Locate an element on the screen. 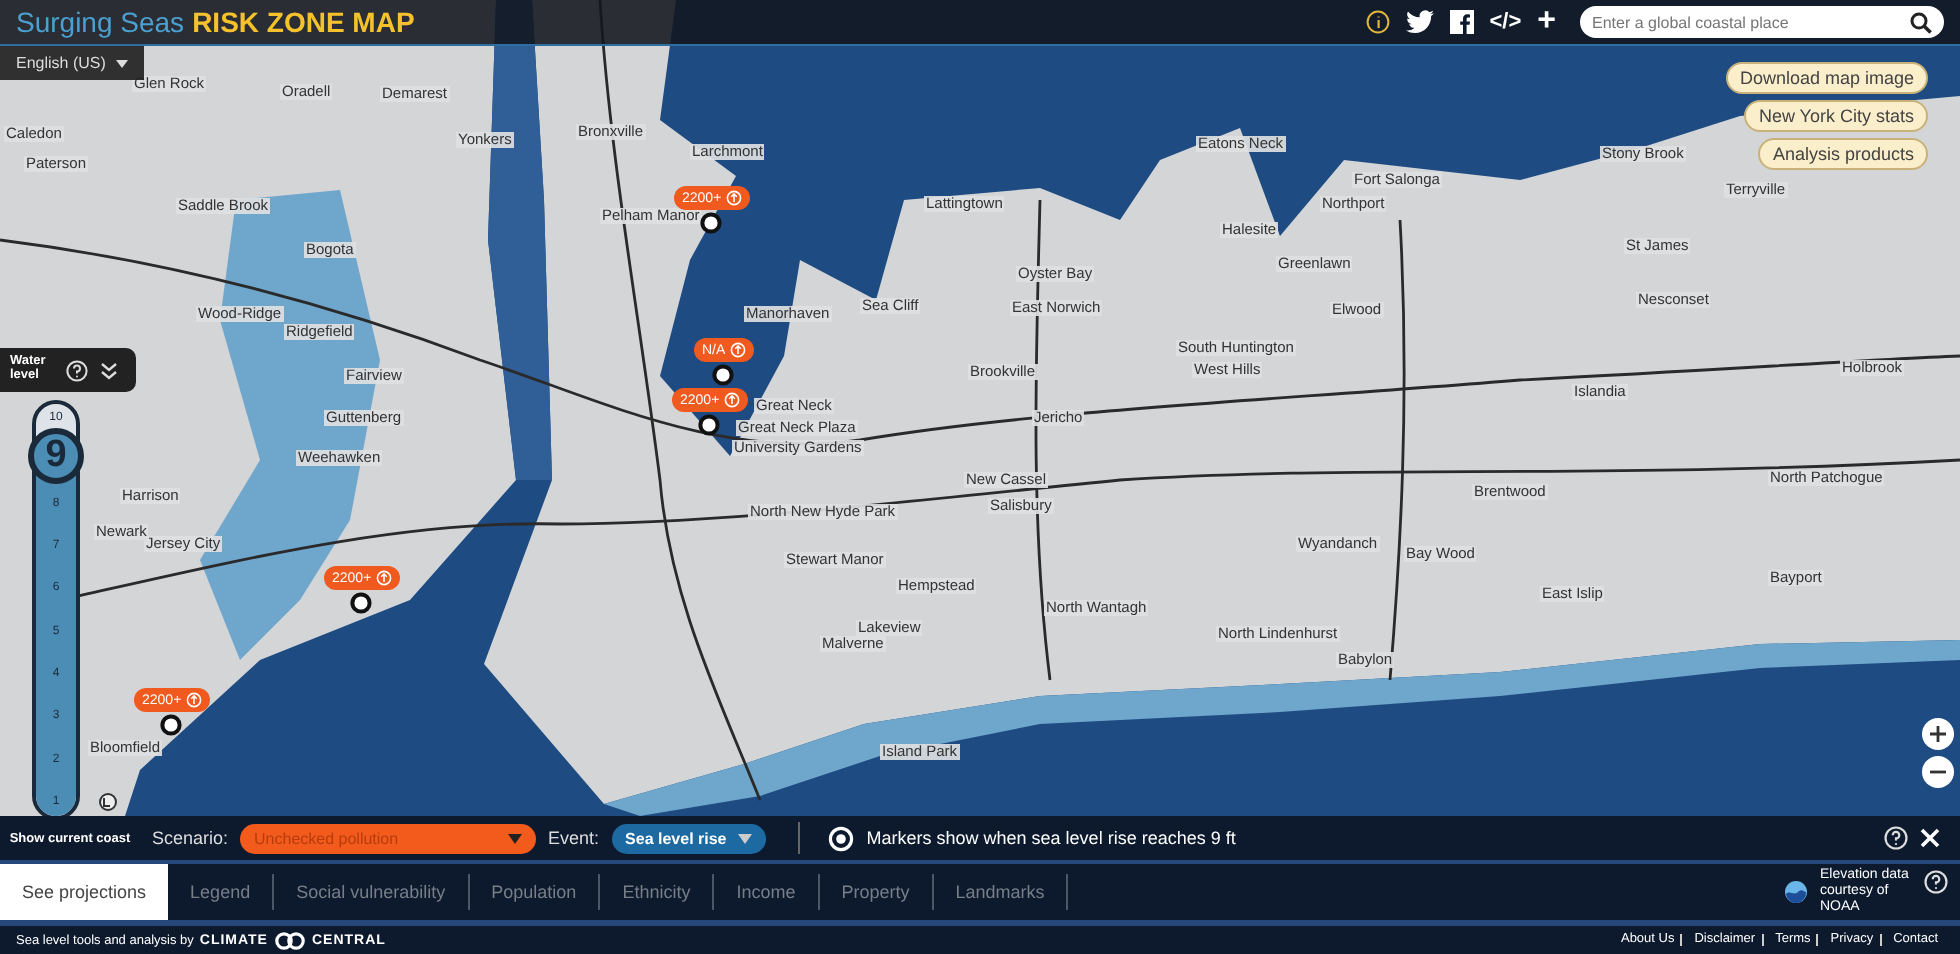 This screenshot has height=954, width=1960. marker-ring-icon is located at coordinates (841, 838).